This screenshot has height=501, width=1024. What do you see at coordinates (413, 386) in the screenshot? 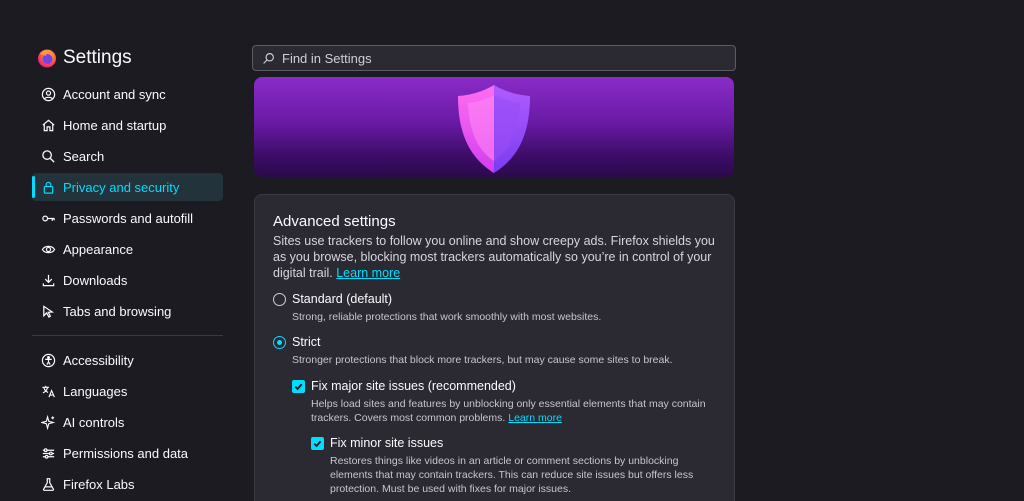
I see `fix-major-label: Fix major site issues (recommended)` at bounding box center [413, 386].